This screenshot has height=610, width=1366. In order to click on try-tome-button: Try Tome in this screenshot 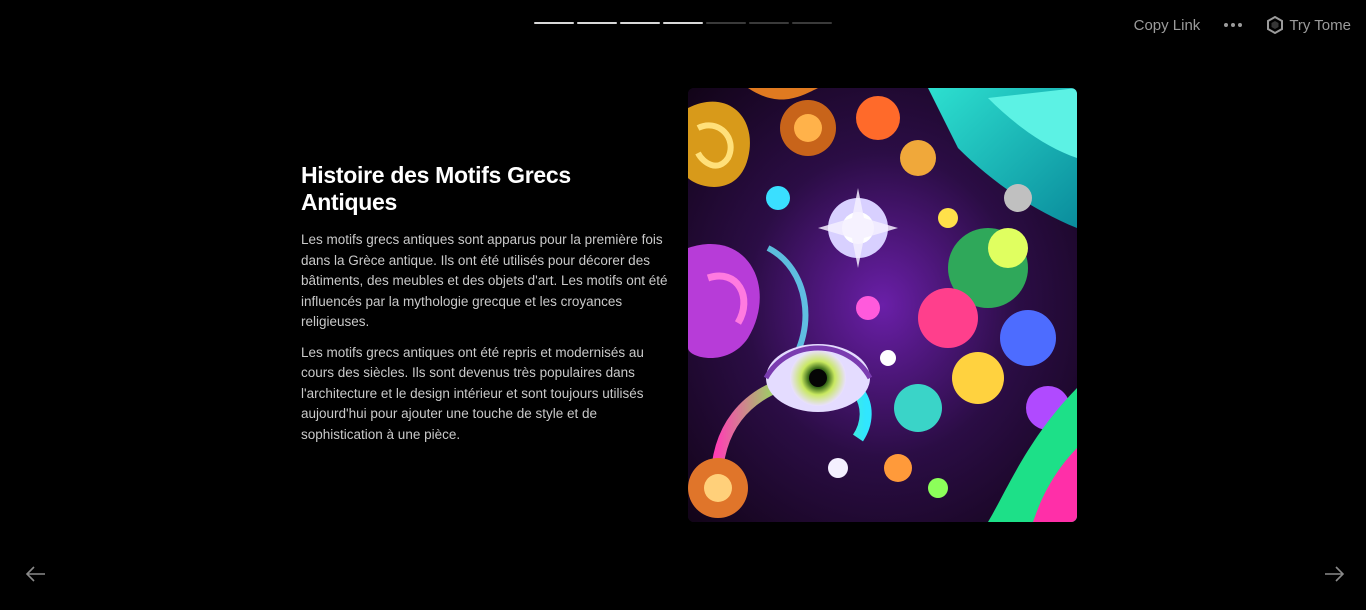, I will do `click(1308, 25)`.